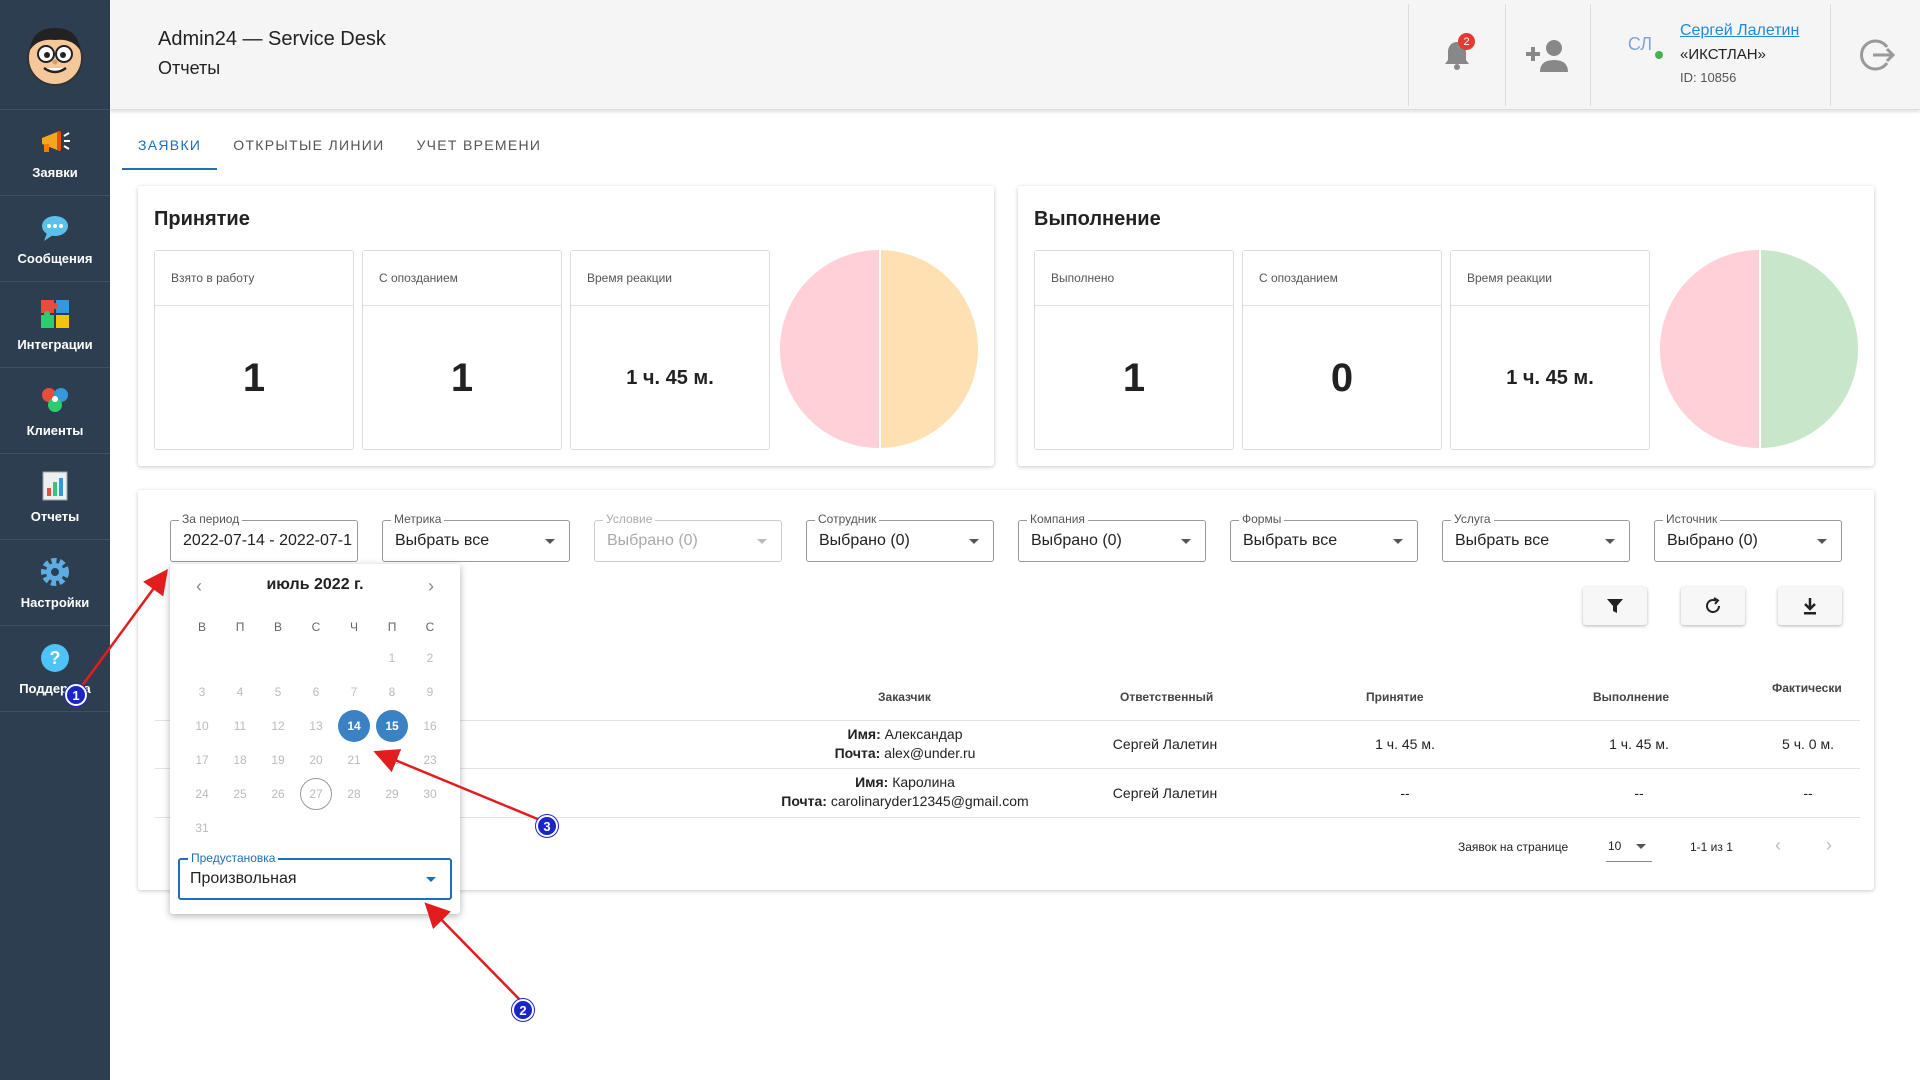 The height and width of the screenshot is (1080, 1920). What do you see at coordinates (308, 150) in the screenshot?
I see `tab-open-lines: ОТКРЫТЫЕ ЛИНИИ` at bounding box center [308, 150].